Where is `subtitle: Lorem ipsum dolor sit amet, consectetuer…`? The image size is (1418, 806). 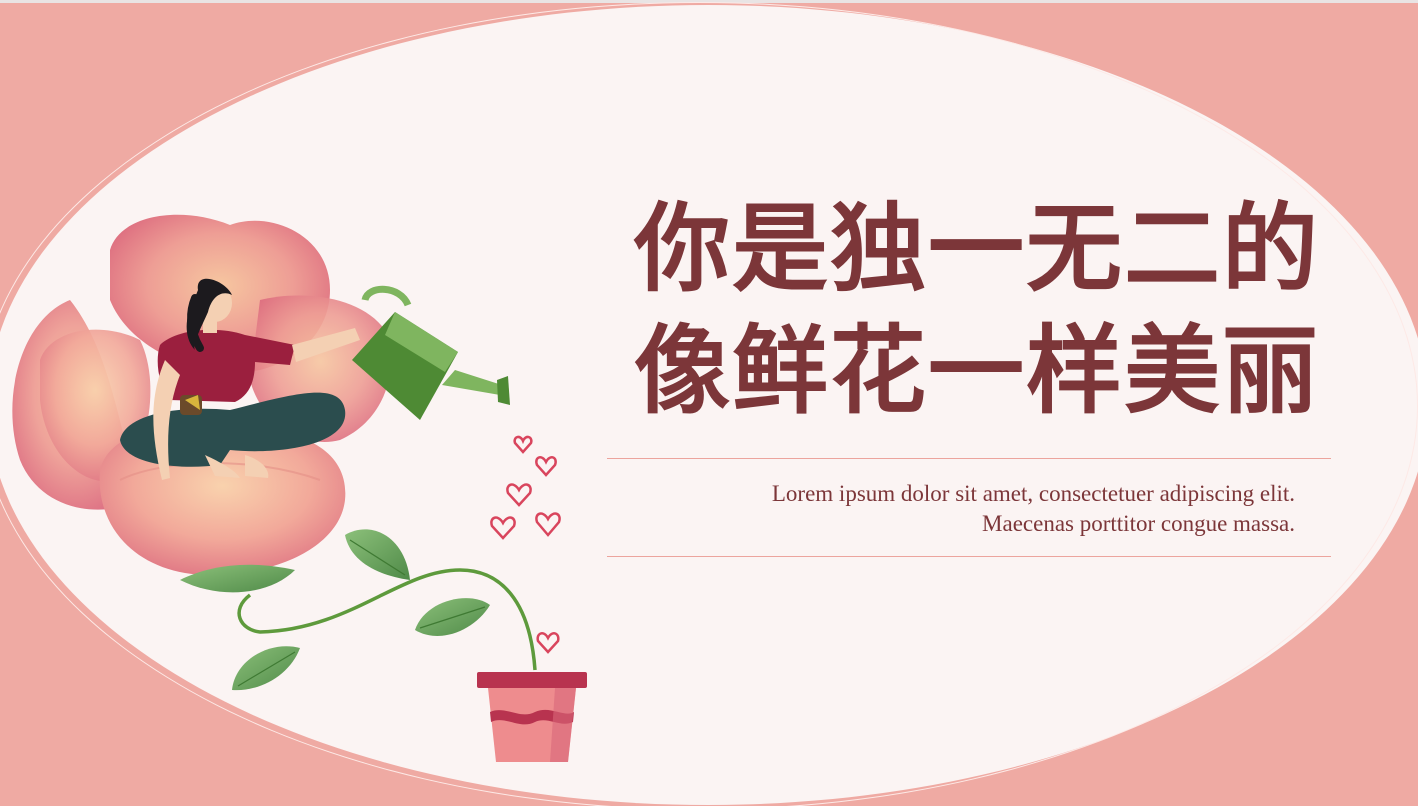
subtitle: Lorem ipsum dolor sit amet, consectetuer… is located at coordinates (951, 509).